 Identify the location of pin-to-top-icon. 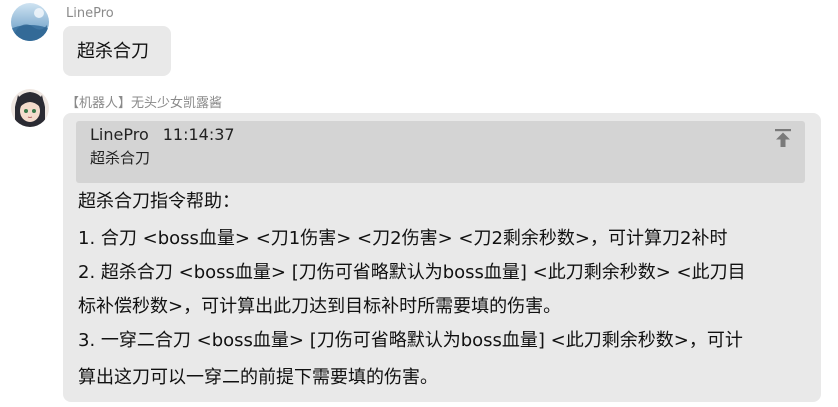
(783, 138).